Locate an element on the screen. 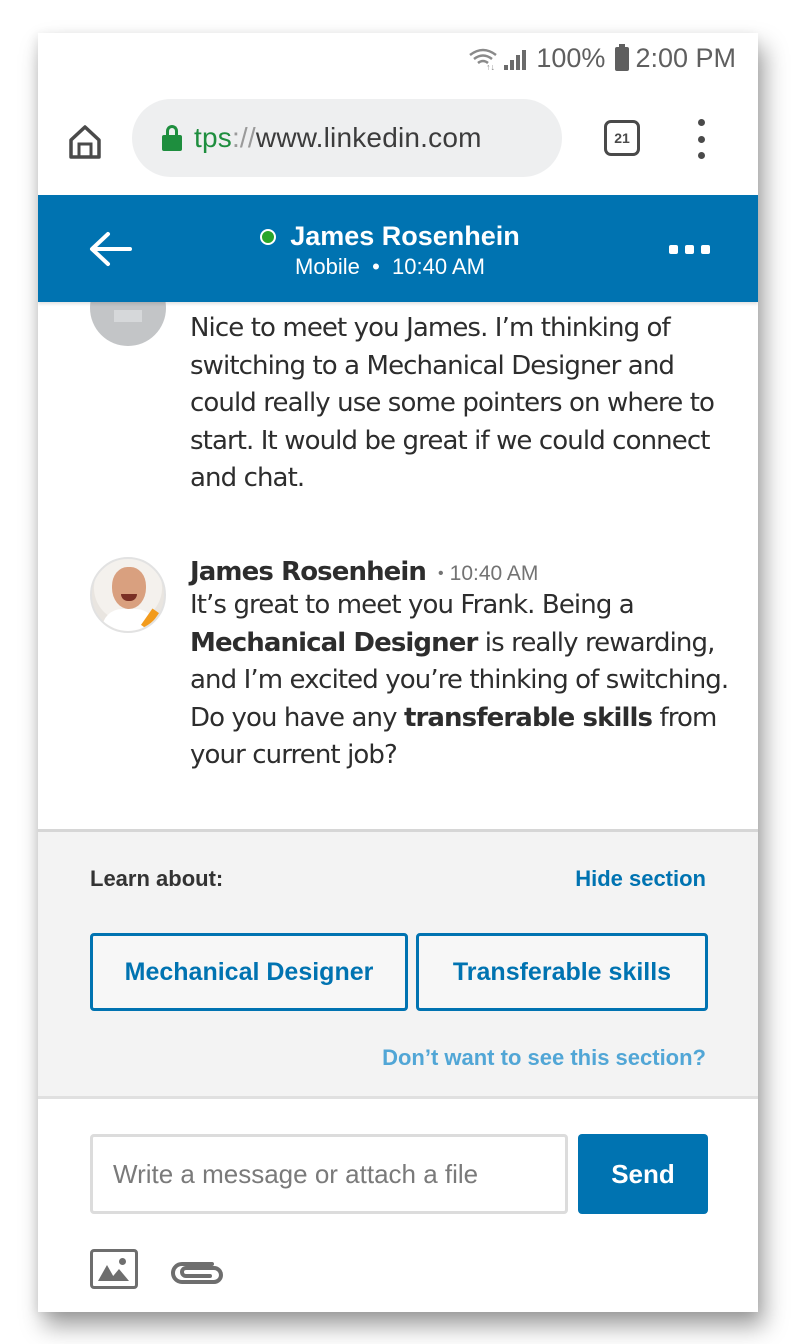 The image size is (796, 1344). more-options-icon is located at coordinates (689, 249).